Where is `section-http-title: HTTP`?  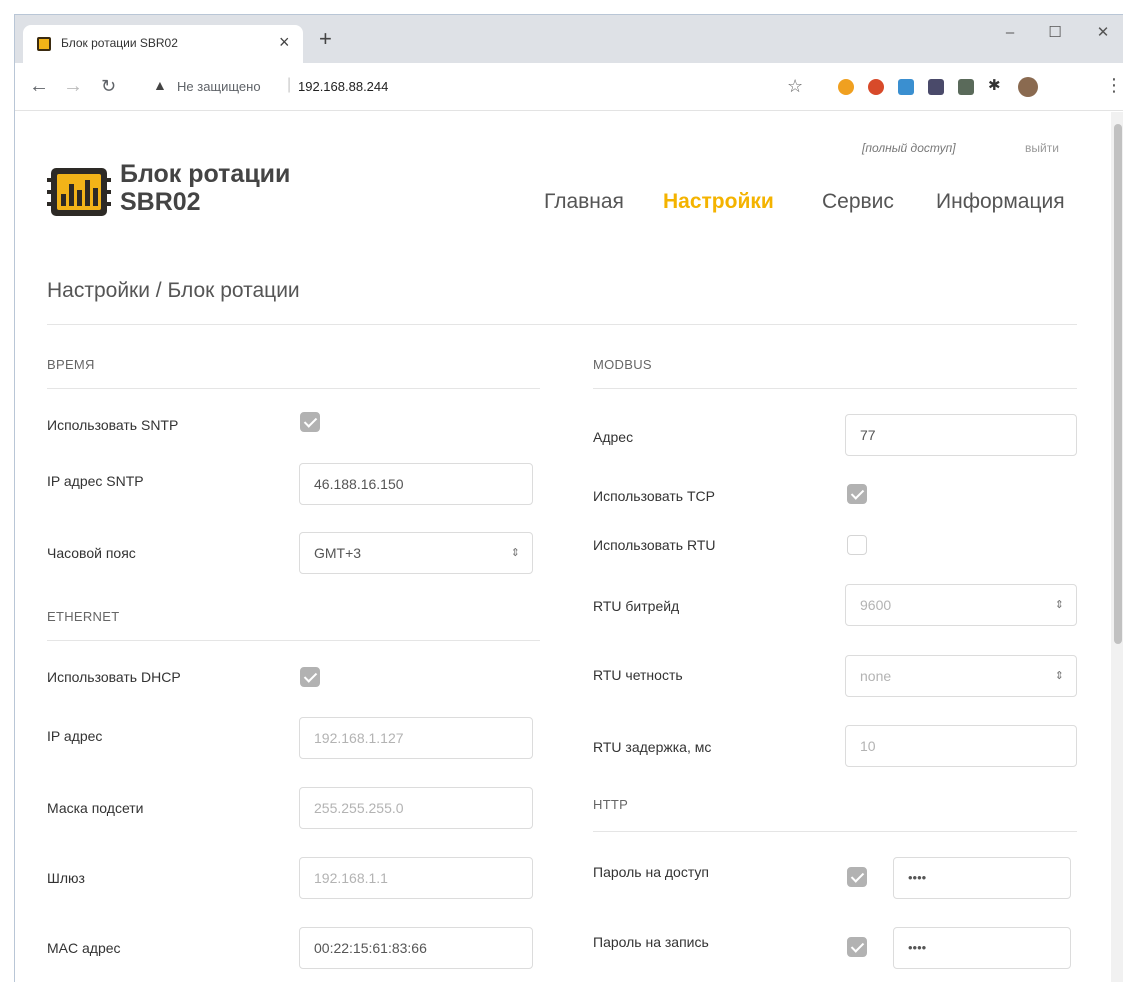 section-http-title: HTTP is located at coordinates (611, 804).